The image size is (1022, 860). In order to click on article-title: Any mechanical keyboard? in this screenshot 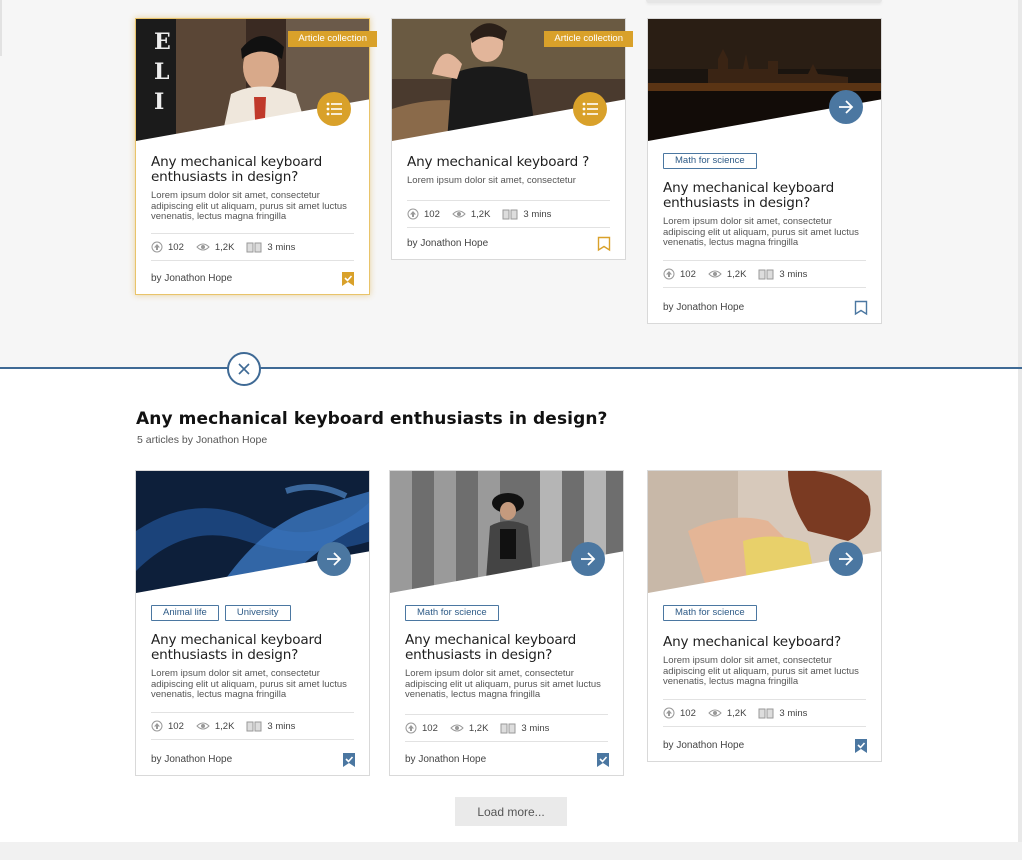, I will do `click(764, 642)`.